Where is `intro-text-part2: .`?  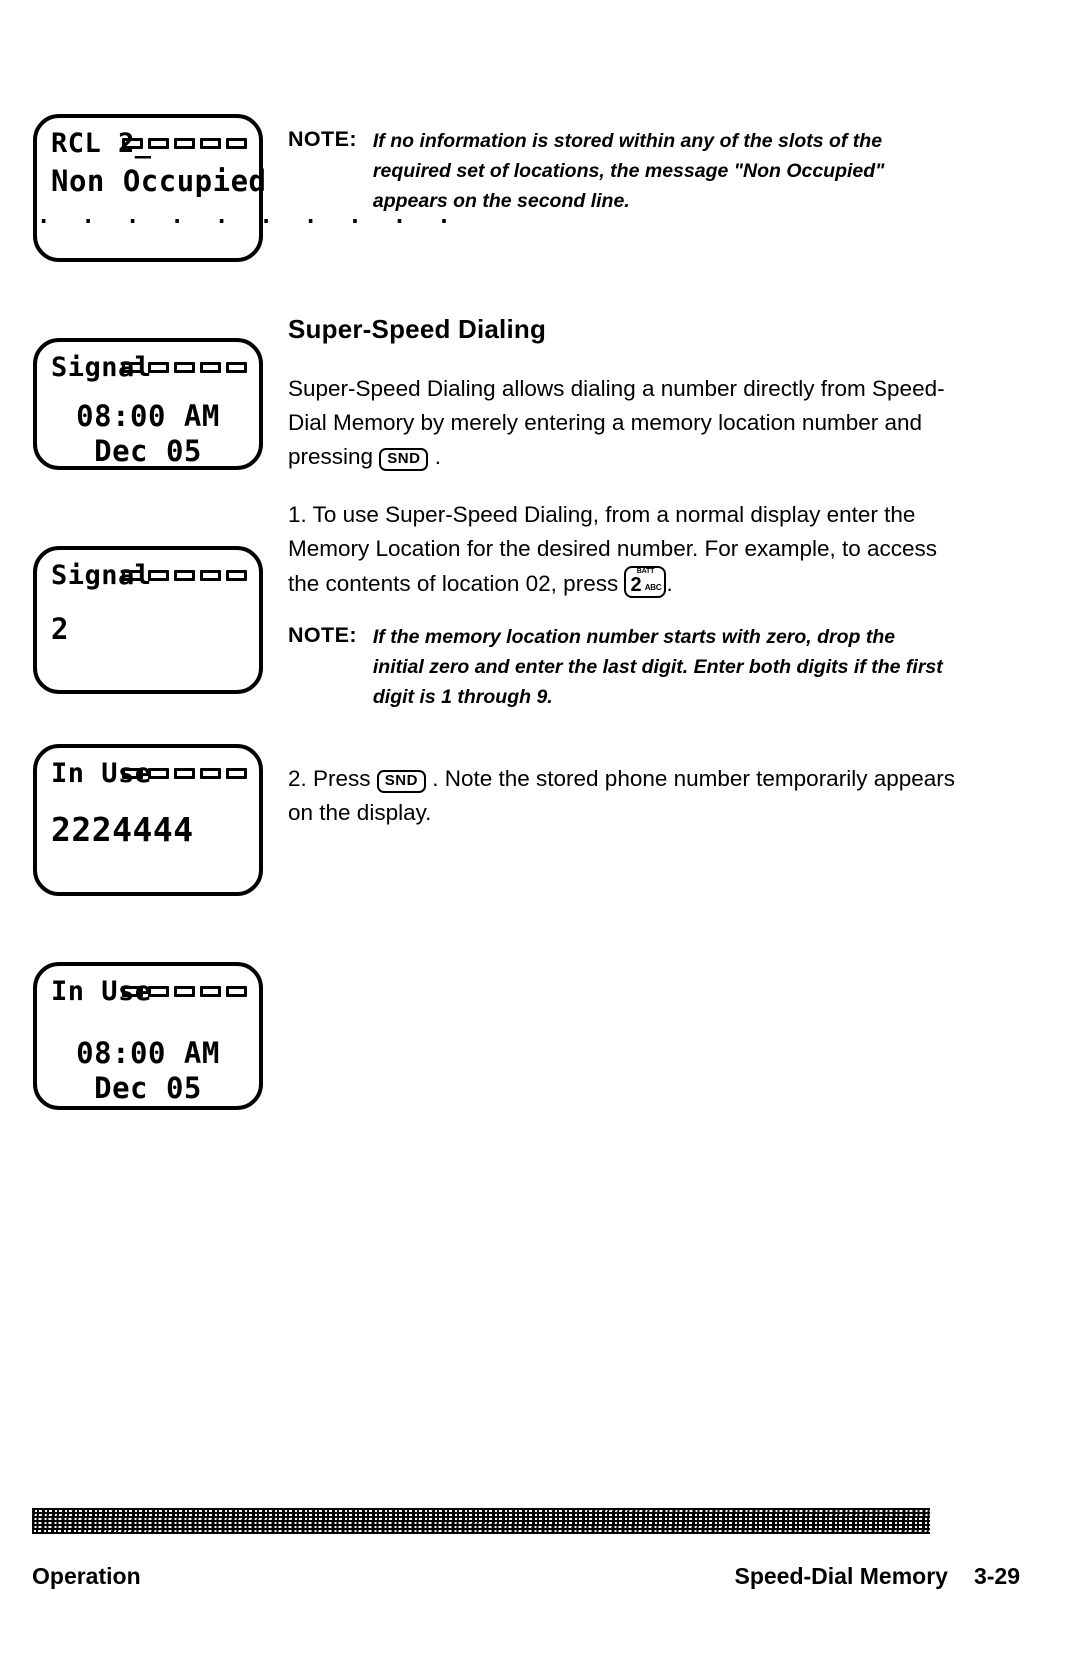
intro-text-part2: . is located at coordinates (434, 456).